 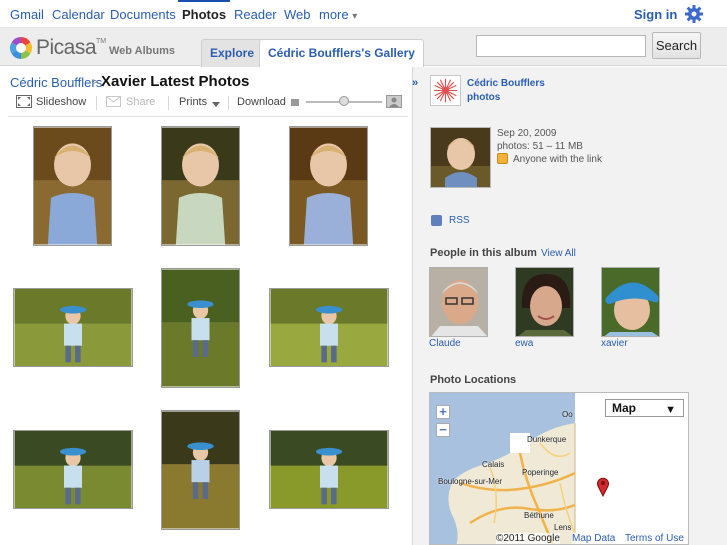 What do you see at coordinates (539, 515) in the screenshot?
I see `map-place-label: Béthune` at bounding box center [539, 515].